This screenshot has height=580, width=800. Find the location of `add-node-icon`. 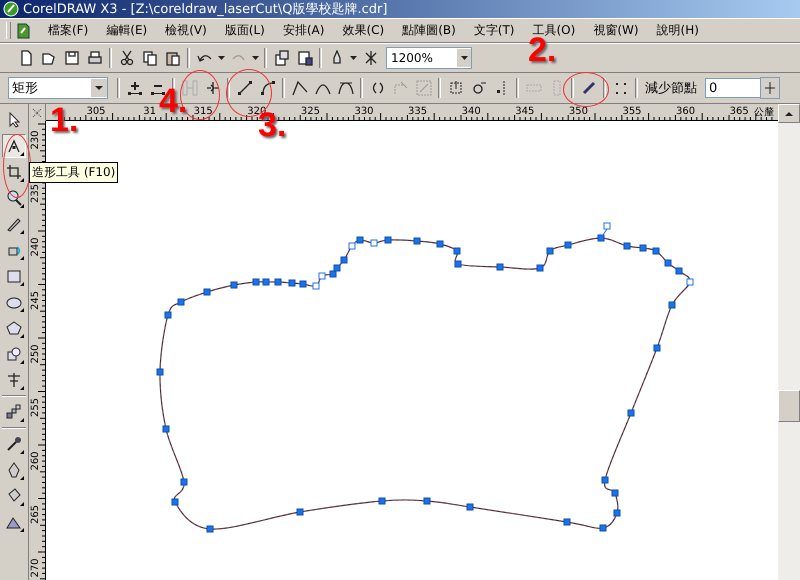

add-node-icon is located at coordinates (134, 88).